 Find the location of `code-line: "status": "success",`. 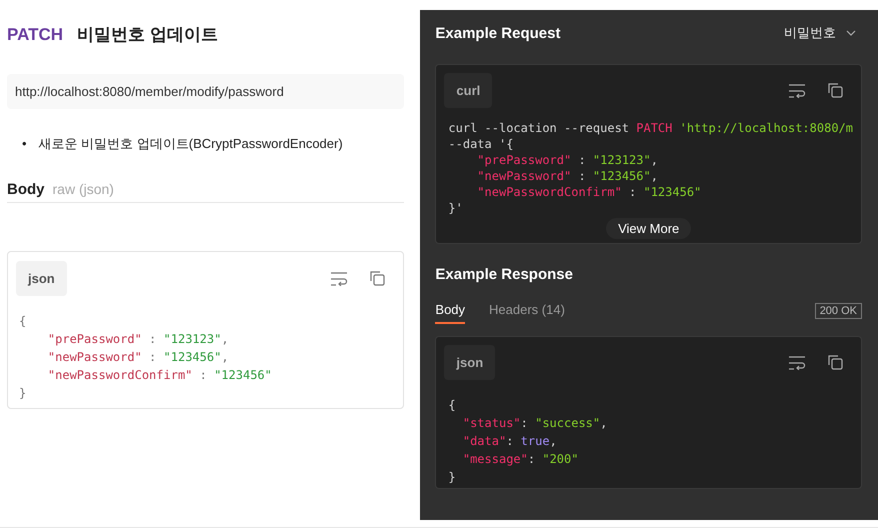

code-line: "status": "success", is located at coordinates (535, 423).